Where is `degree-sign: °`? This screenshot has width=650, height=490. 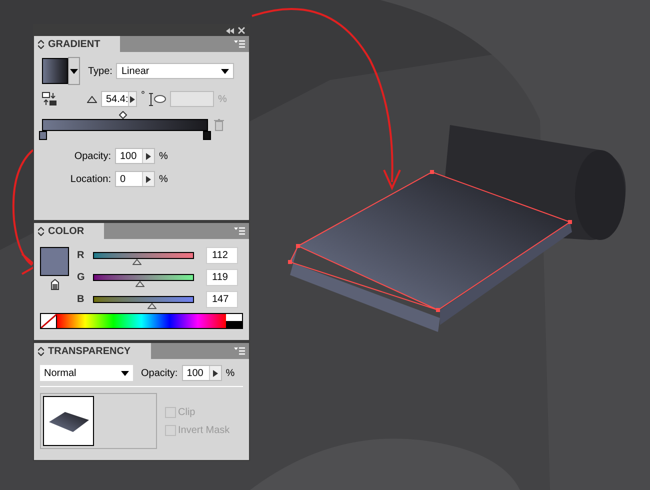 degree-sign: ° is located at coordinates (143, 95).